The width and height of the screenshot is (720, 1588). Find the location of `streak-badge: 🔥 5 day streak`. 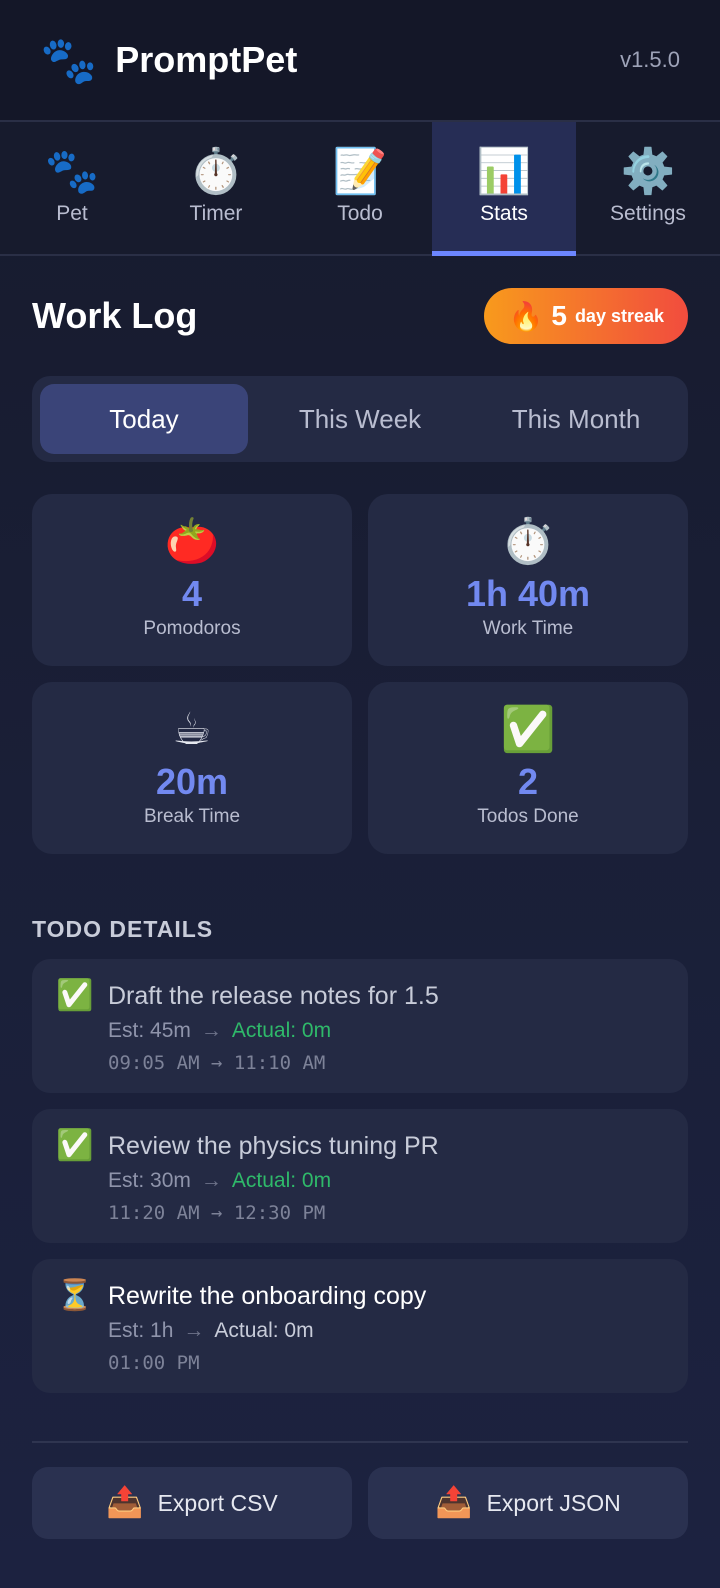

streak-badge: 🔥 5 day streak is located at coordinates (586, 316).